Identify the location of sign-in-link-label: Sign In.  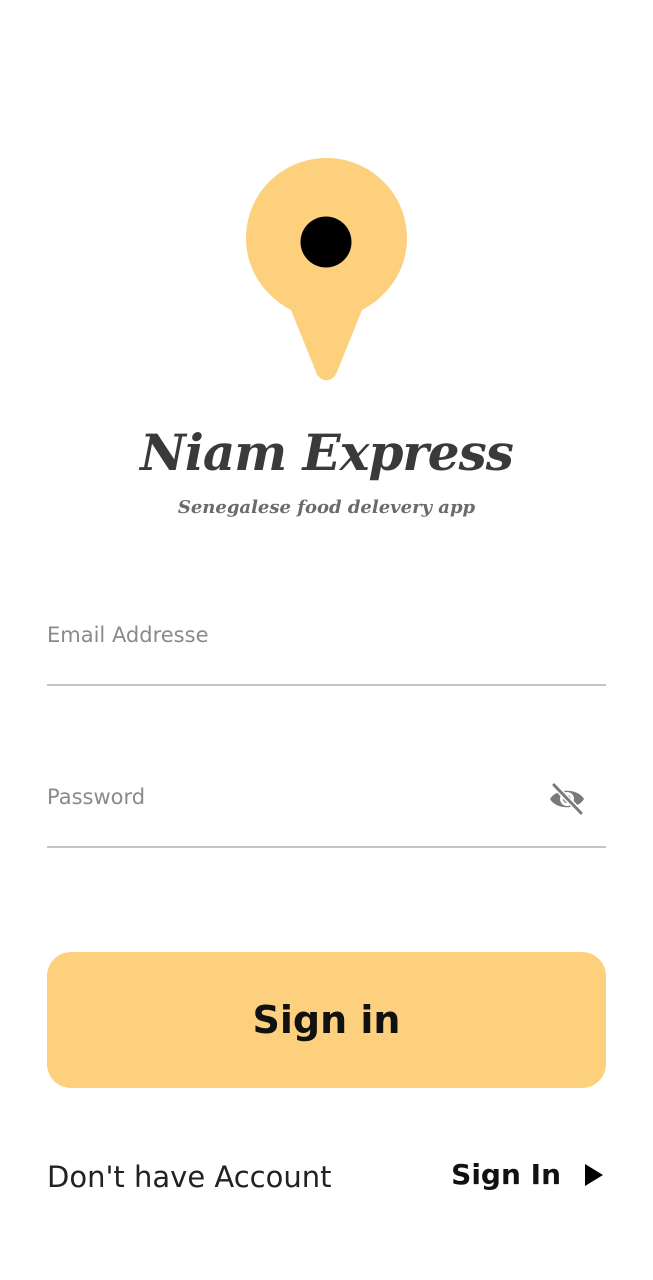
(506, 1174).